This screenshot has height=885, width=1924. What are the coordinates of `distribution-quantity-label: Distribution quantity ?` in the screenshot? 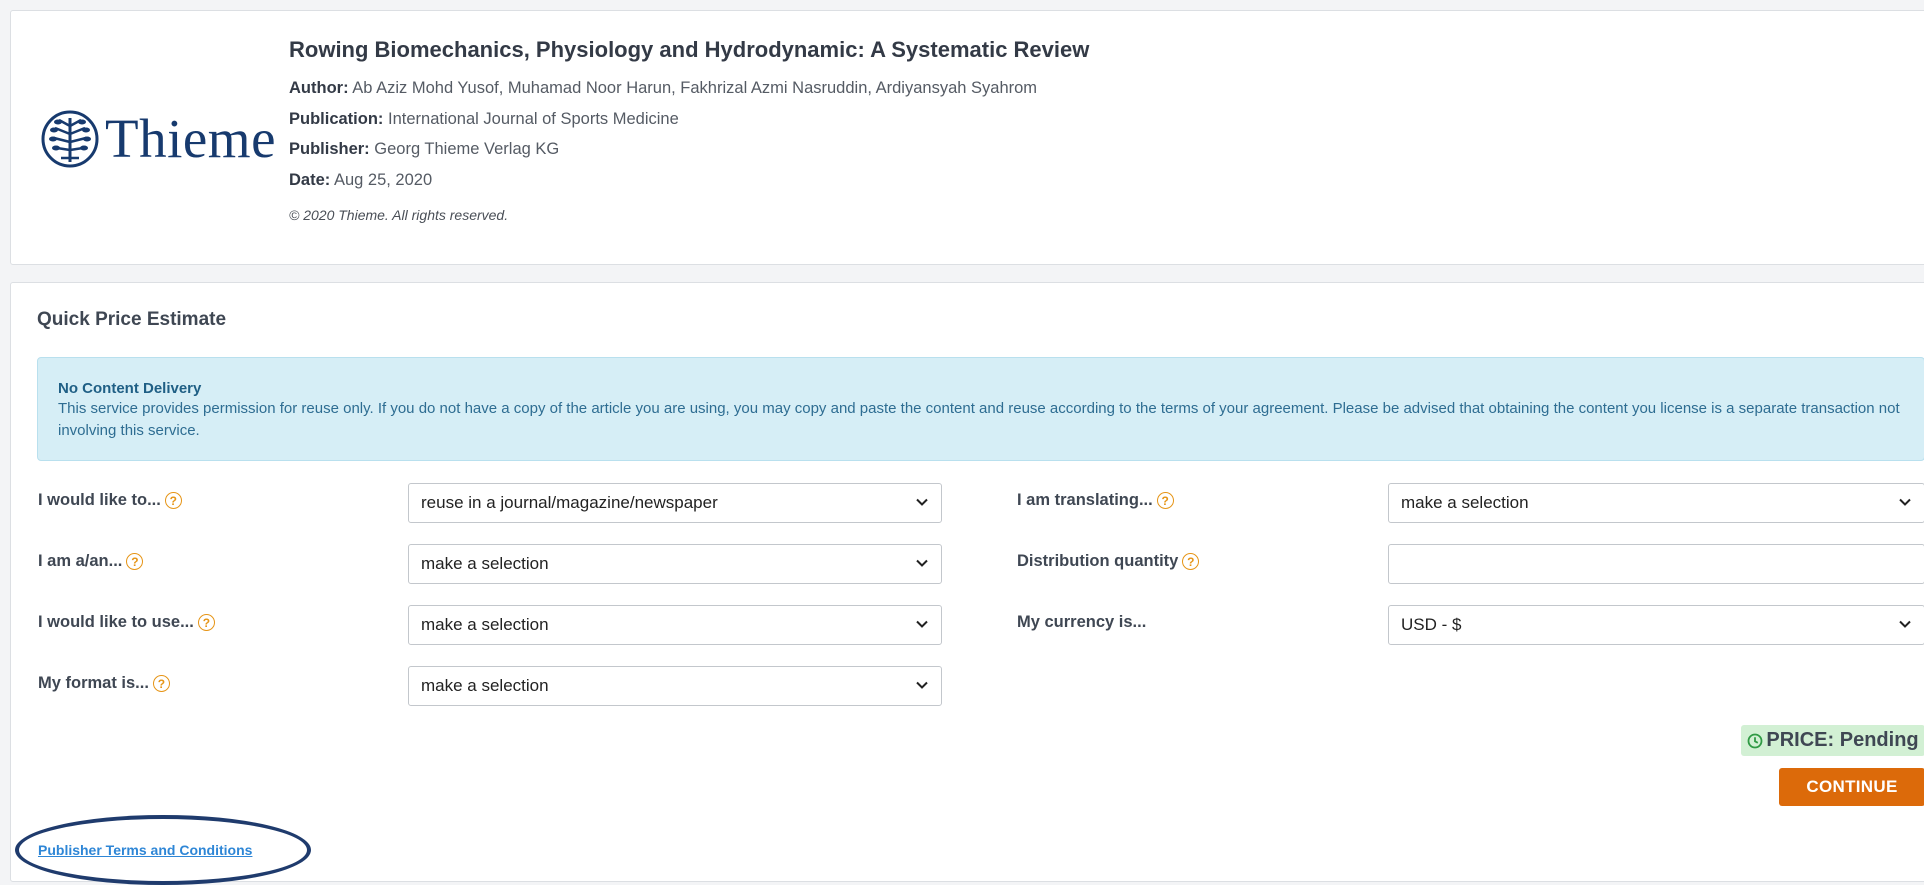 It's located at (1108, 561).